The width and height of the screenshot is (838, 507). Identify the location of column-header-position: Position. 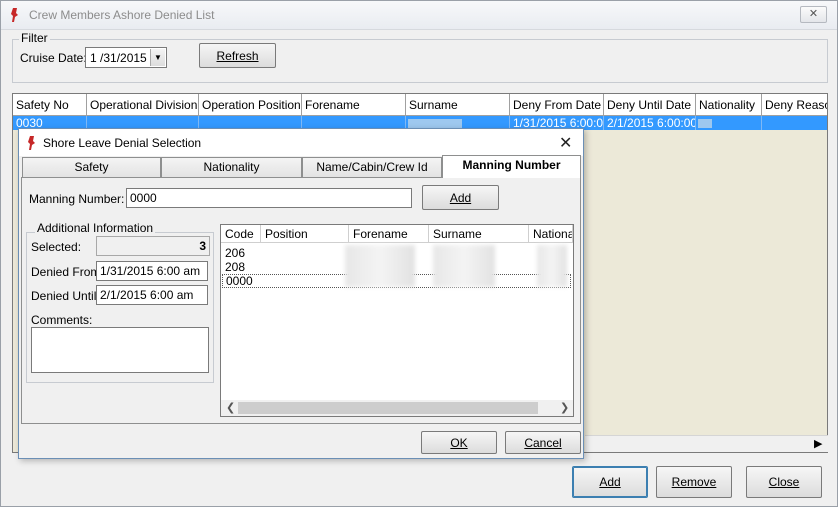
(305, 234).